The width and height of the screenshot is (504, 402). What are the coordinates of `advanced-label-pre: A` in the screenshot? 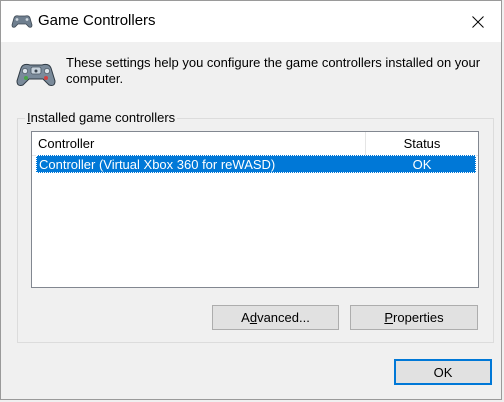 It's located at (245, 317).